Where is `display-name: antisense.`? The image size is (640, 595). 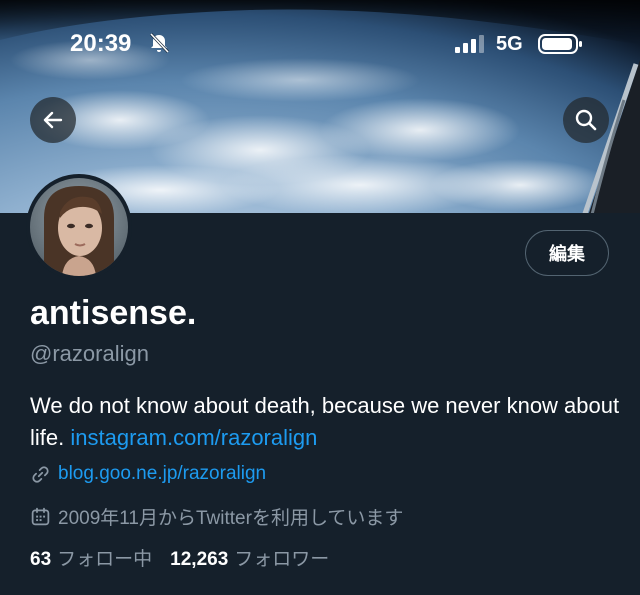 display-name: antisense. is located at coordinates (113, 313).